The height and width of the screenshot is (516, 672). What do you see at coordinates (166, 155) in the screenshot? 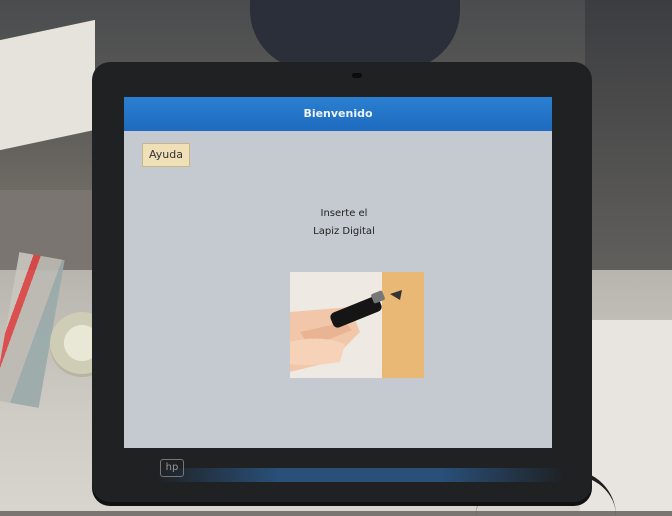
I see `help-button: Ayuda` at bounding box center [166, 155].